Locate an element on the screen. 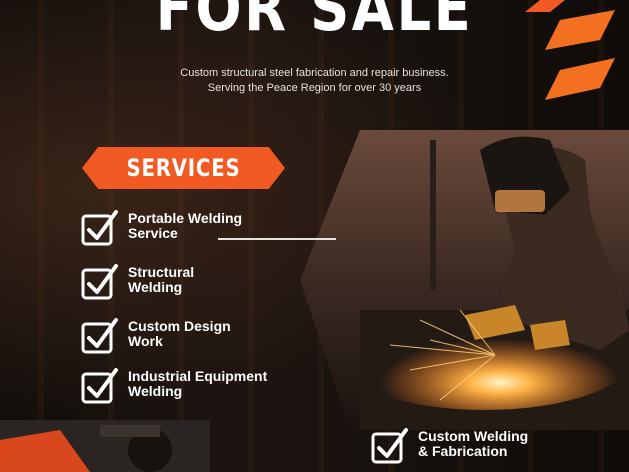 This screenshot has height=472, width=629. services-badge-label: SERVICES is located at coordinates (183, 168).